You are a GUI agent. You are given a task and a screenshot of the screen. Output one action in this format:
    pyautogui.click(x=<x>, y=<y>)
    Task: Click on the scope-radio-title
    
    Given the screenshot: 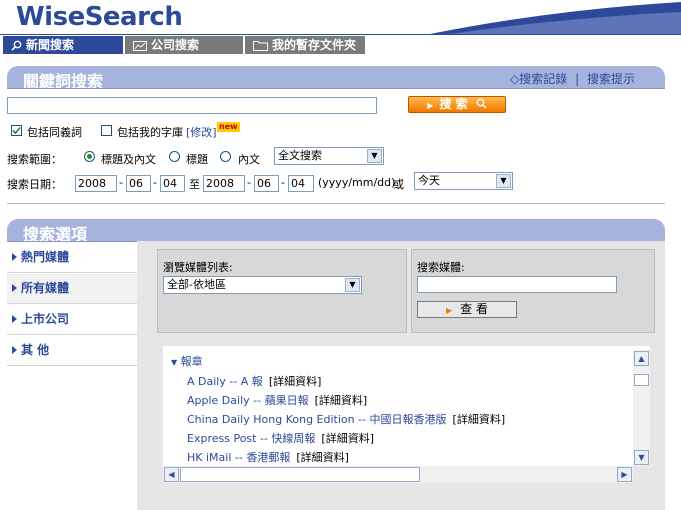 What is the action you would take?
    pyautogui.click(x=174, y=156)
    